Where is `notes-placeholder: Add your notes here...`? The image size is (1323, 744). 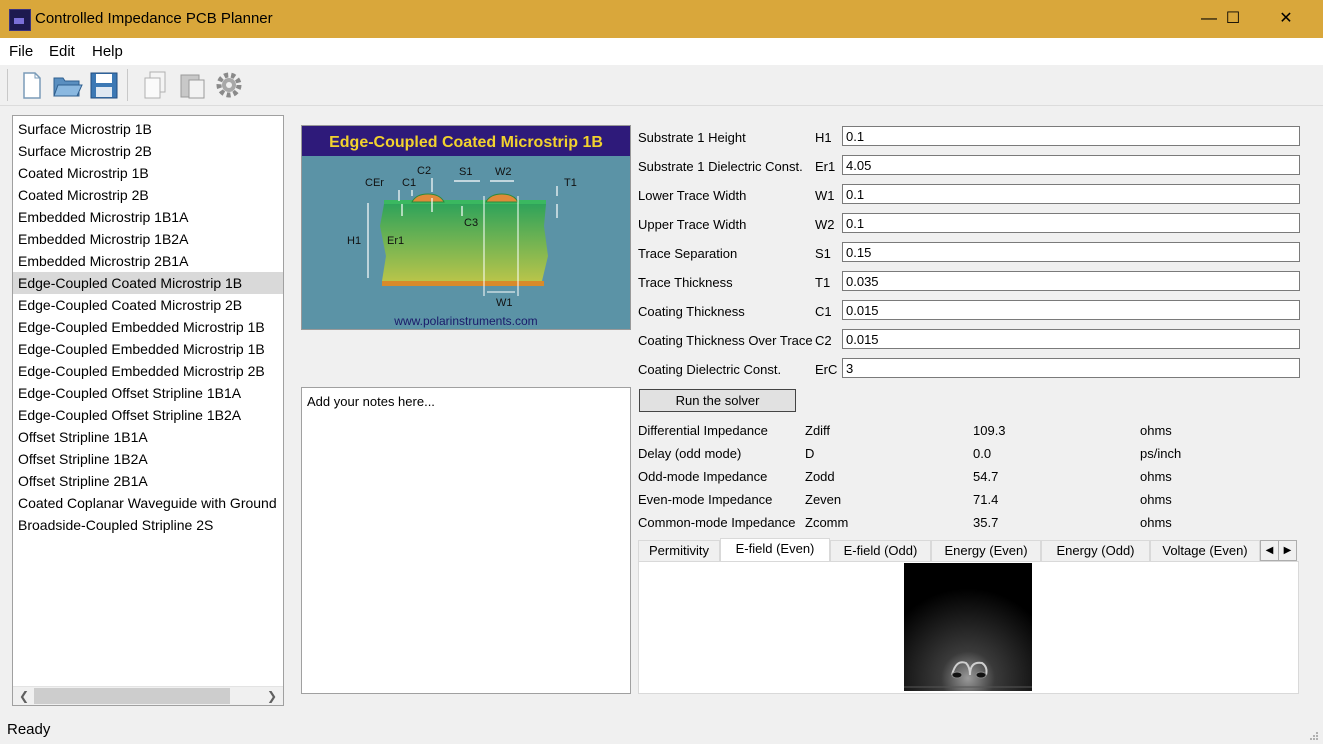 notes-placeholder: Add your notes here... is located at coordinates (371, 401).